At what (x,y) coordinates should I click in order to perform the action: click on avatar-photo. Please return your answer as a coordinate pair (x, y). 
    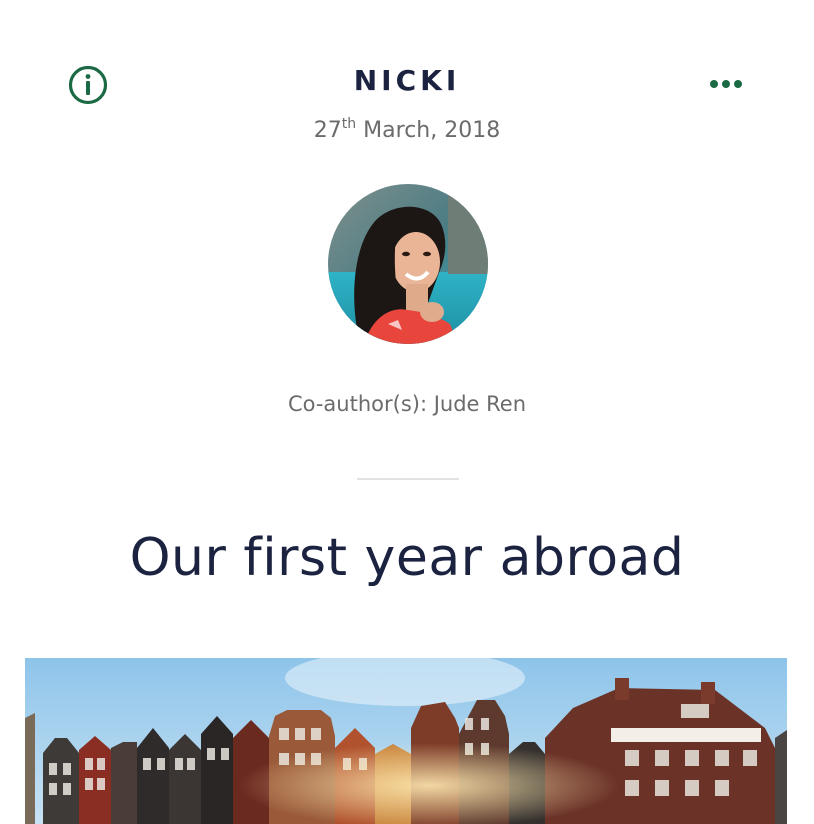
    Looking at the image, I should click on (408, 264).